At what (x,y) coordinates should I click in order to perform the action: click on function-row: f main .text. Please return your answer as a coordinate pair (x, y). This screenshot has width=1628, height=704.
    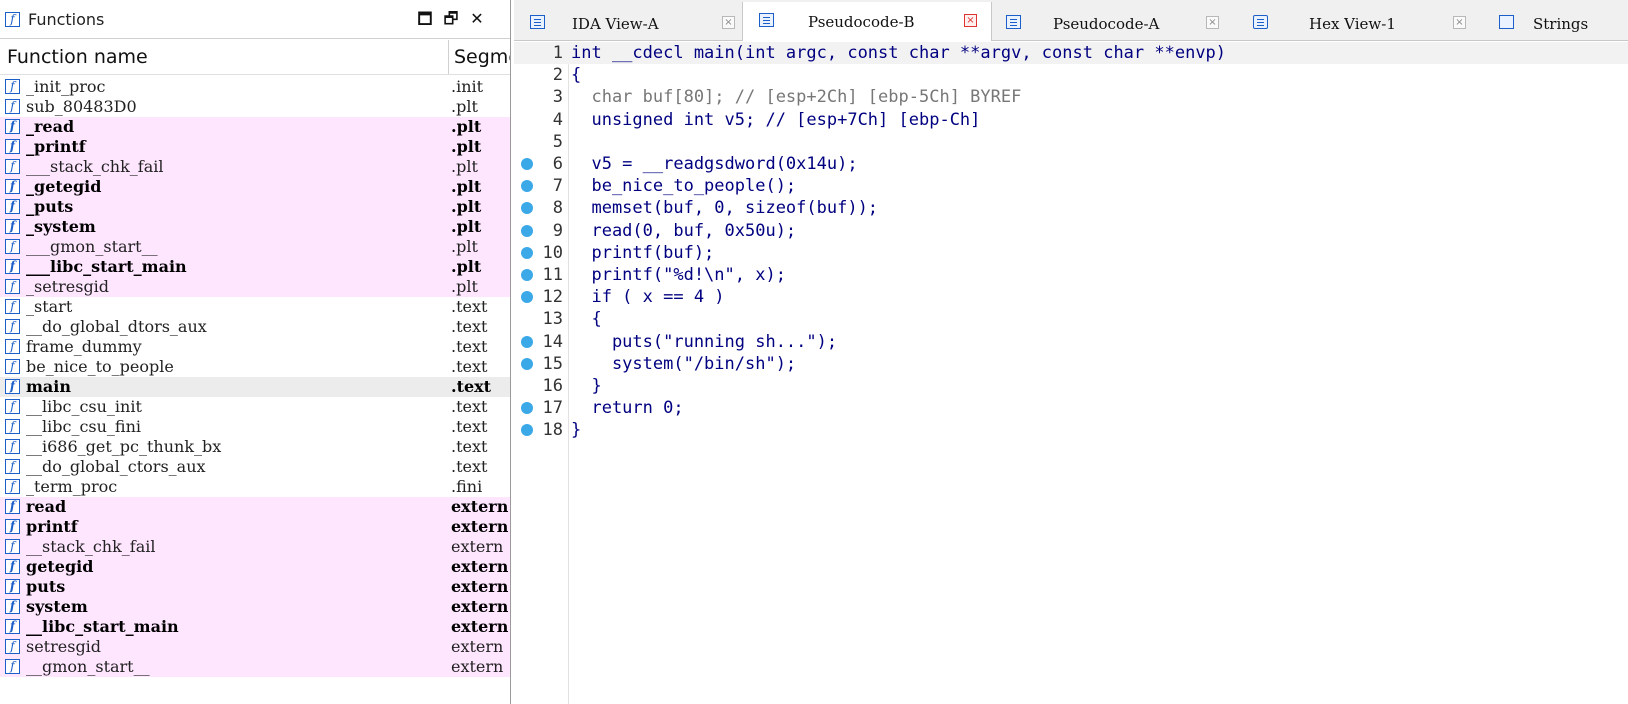
    Looking at the image, I should click on (255, 387).